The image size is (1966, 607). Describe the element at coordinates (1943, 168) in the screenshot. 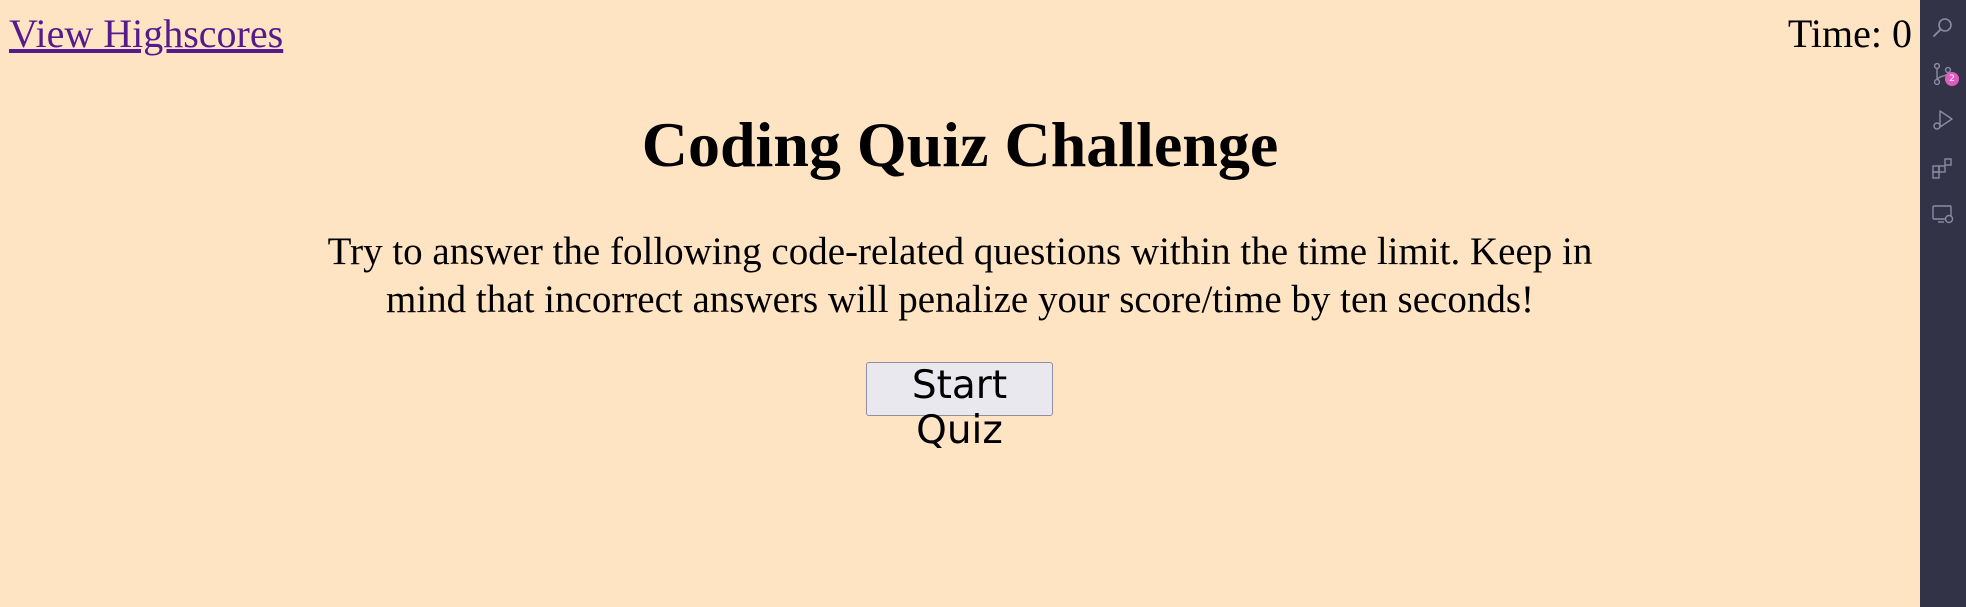

I see `extensions-icon` at that location.